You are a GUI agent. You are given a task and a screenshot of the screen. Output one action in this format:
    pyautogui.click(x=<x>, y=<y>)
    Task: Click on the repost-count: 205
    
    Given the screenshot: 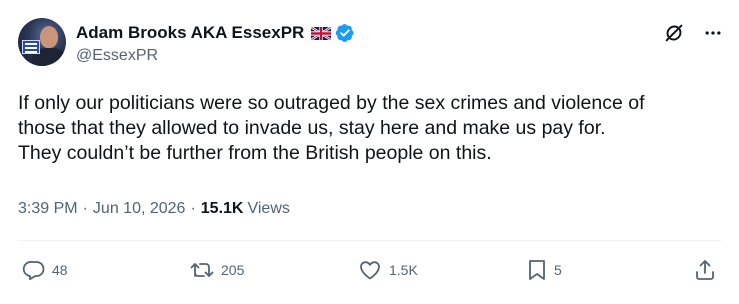 What is the action you would take?
    pyautogui.click(x=233, y=270)
    